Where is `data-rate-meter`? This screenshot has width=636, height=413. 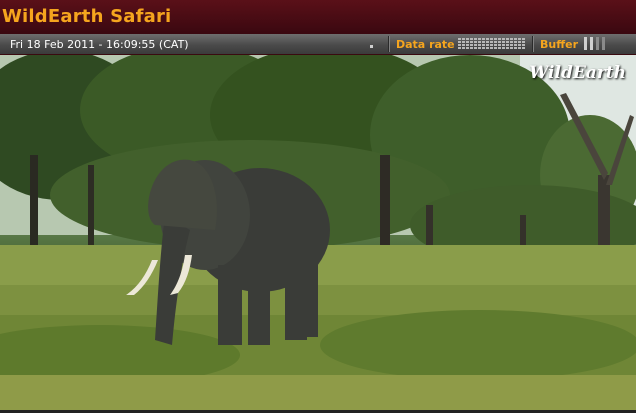 data-rate-meter is located at coordinates (491, 43).